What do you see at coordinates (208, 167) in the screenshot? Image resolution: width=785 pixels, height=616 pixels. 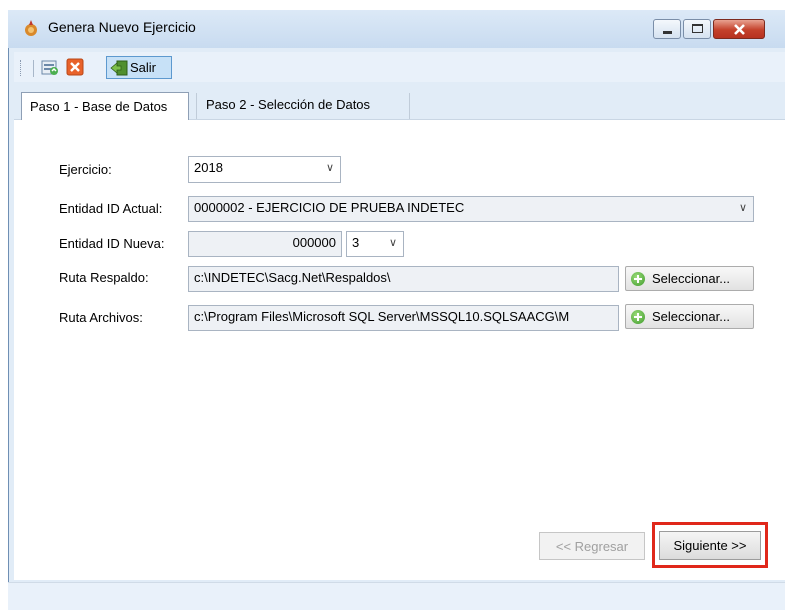 I see `ejercicio-value: 2018` at bounding box center [208, 167].